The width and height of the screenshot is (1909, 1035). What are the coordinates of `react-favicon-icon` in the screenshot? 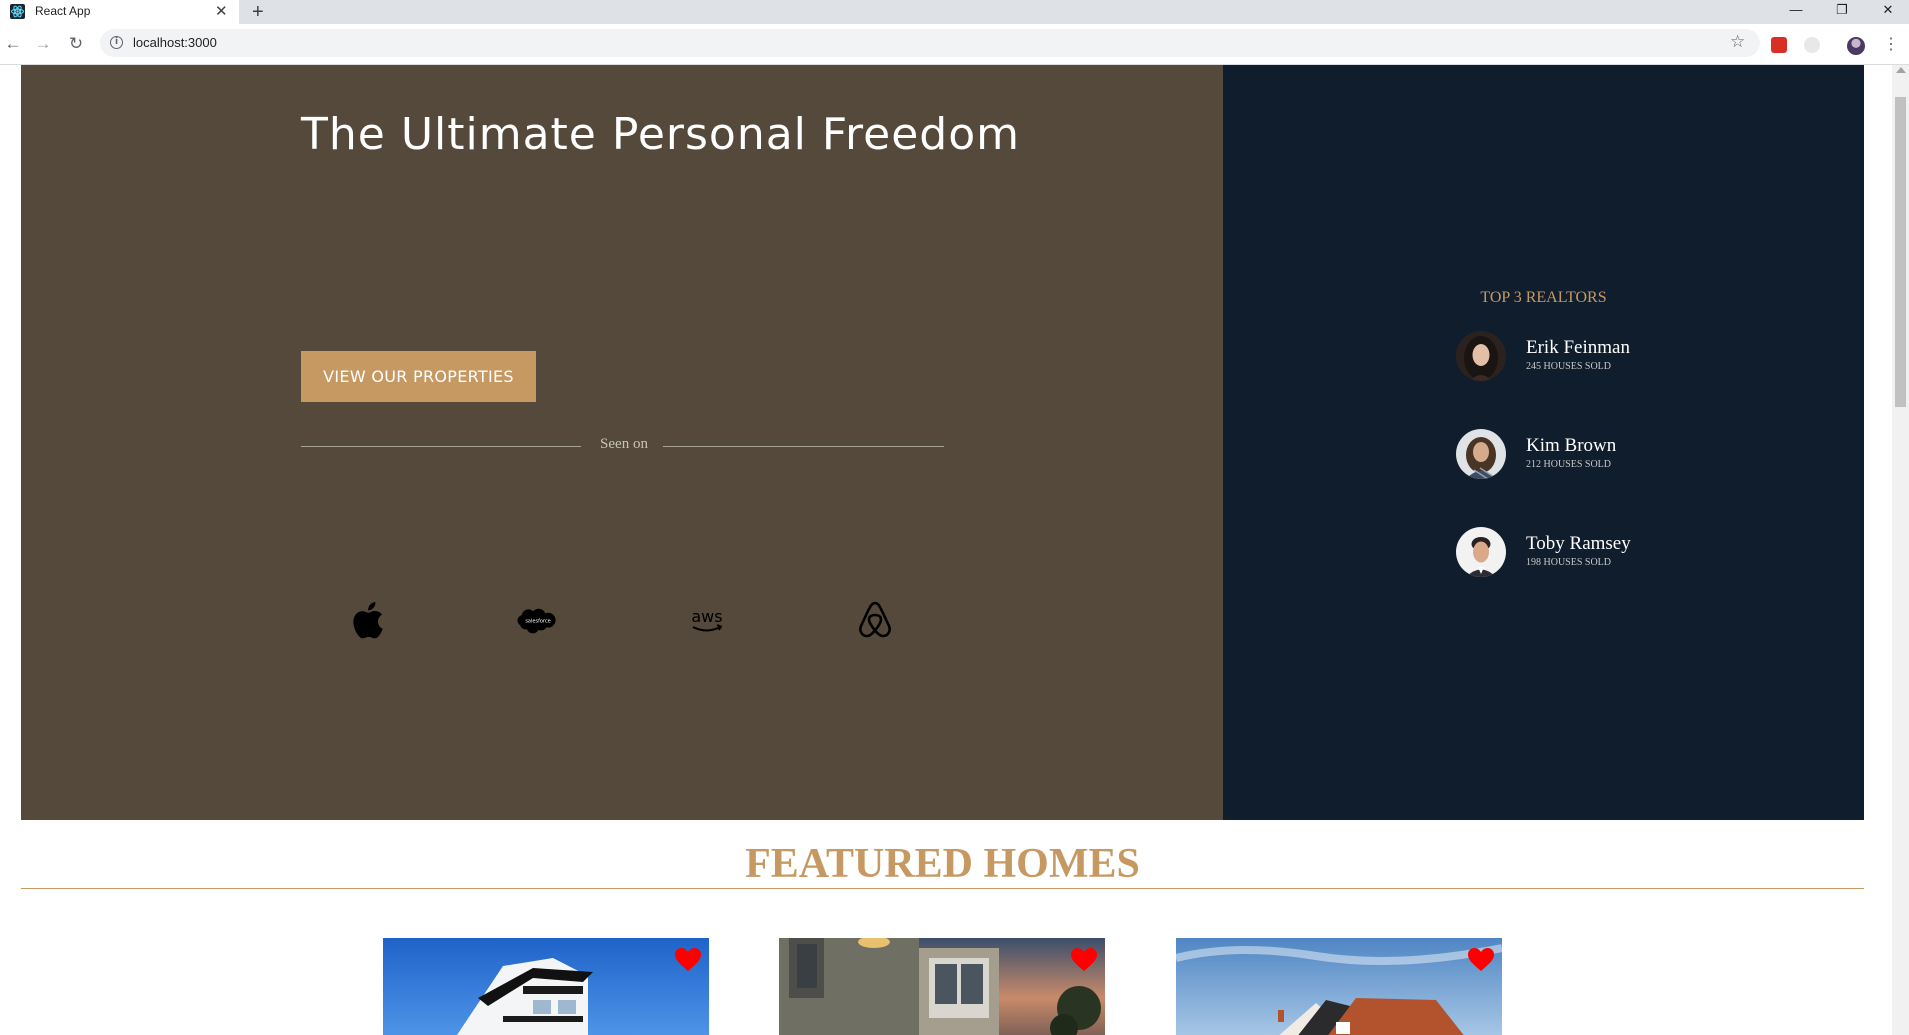 It's located at (17, 11).